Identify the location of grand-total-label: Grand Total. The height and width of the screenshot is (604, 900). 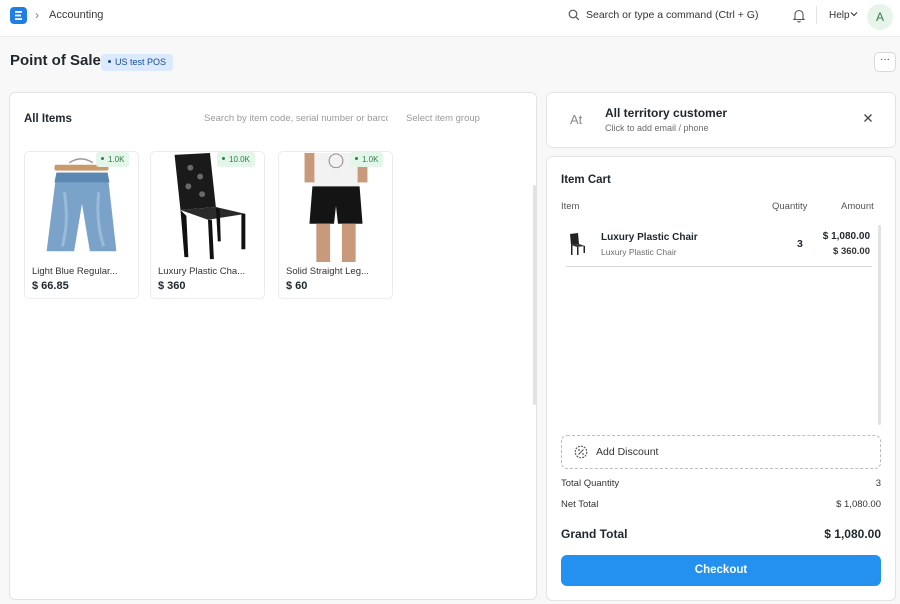
(594, 534).